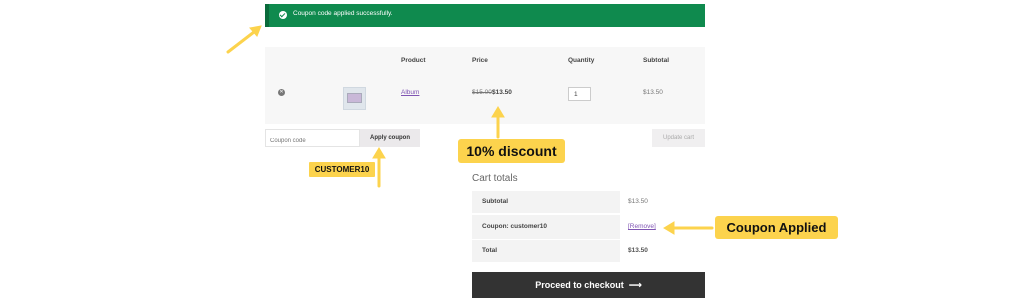  What do you see at coordinates (669, 228) in the screenshot?
I see `arrowhead-remove` at bounding box center [669, 228].